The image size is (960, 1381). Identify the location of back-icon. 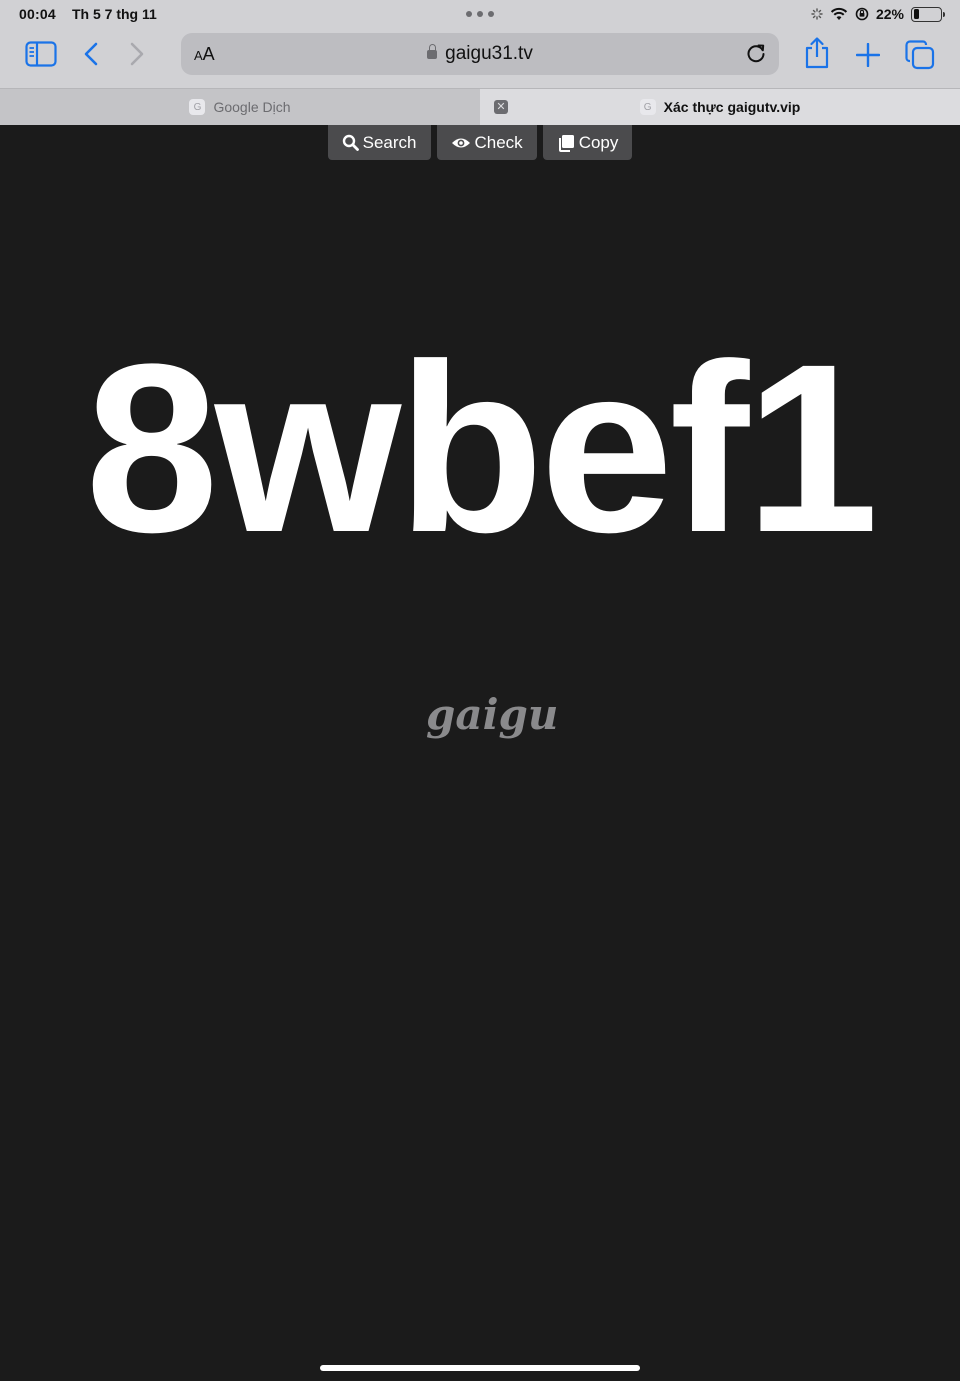
(91, 54).